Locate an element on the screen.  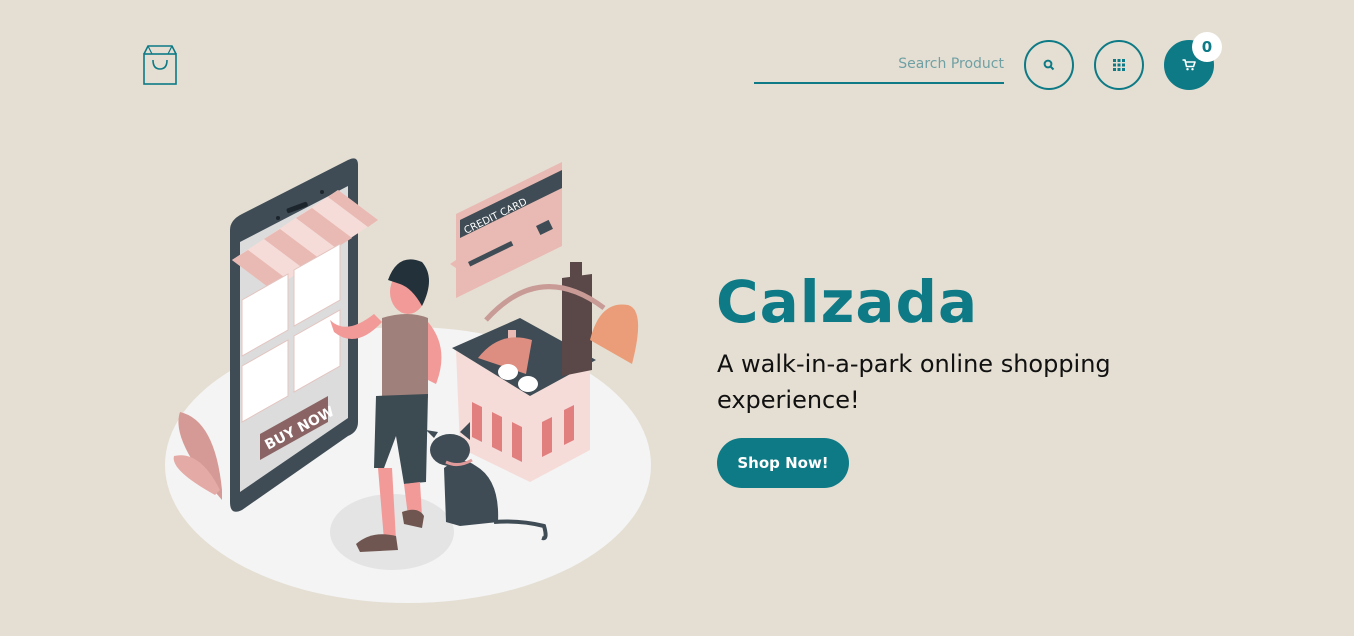
hero-title: Calzada is located at coordinates (847, 302).